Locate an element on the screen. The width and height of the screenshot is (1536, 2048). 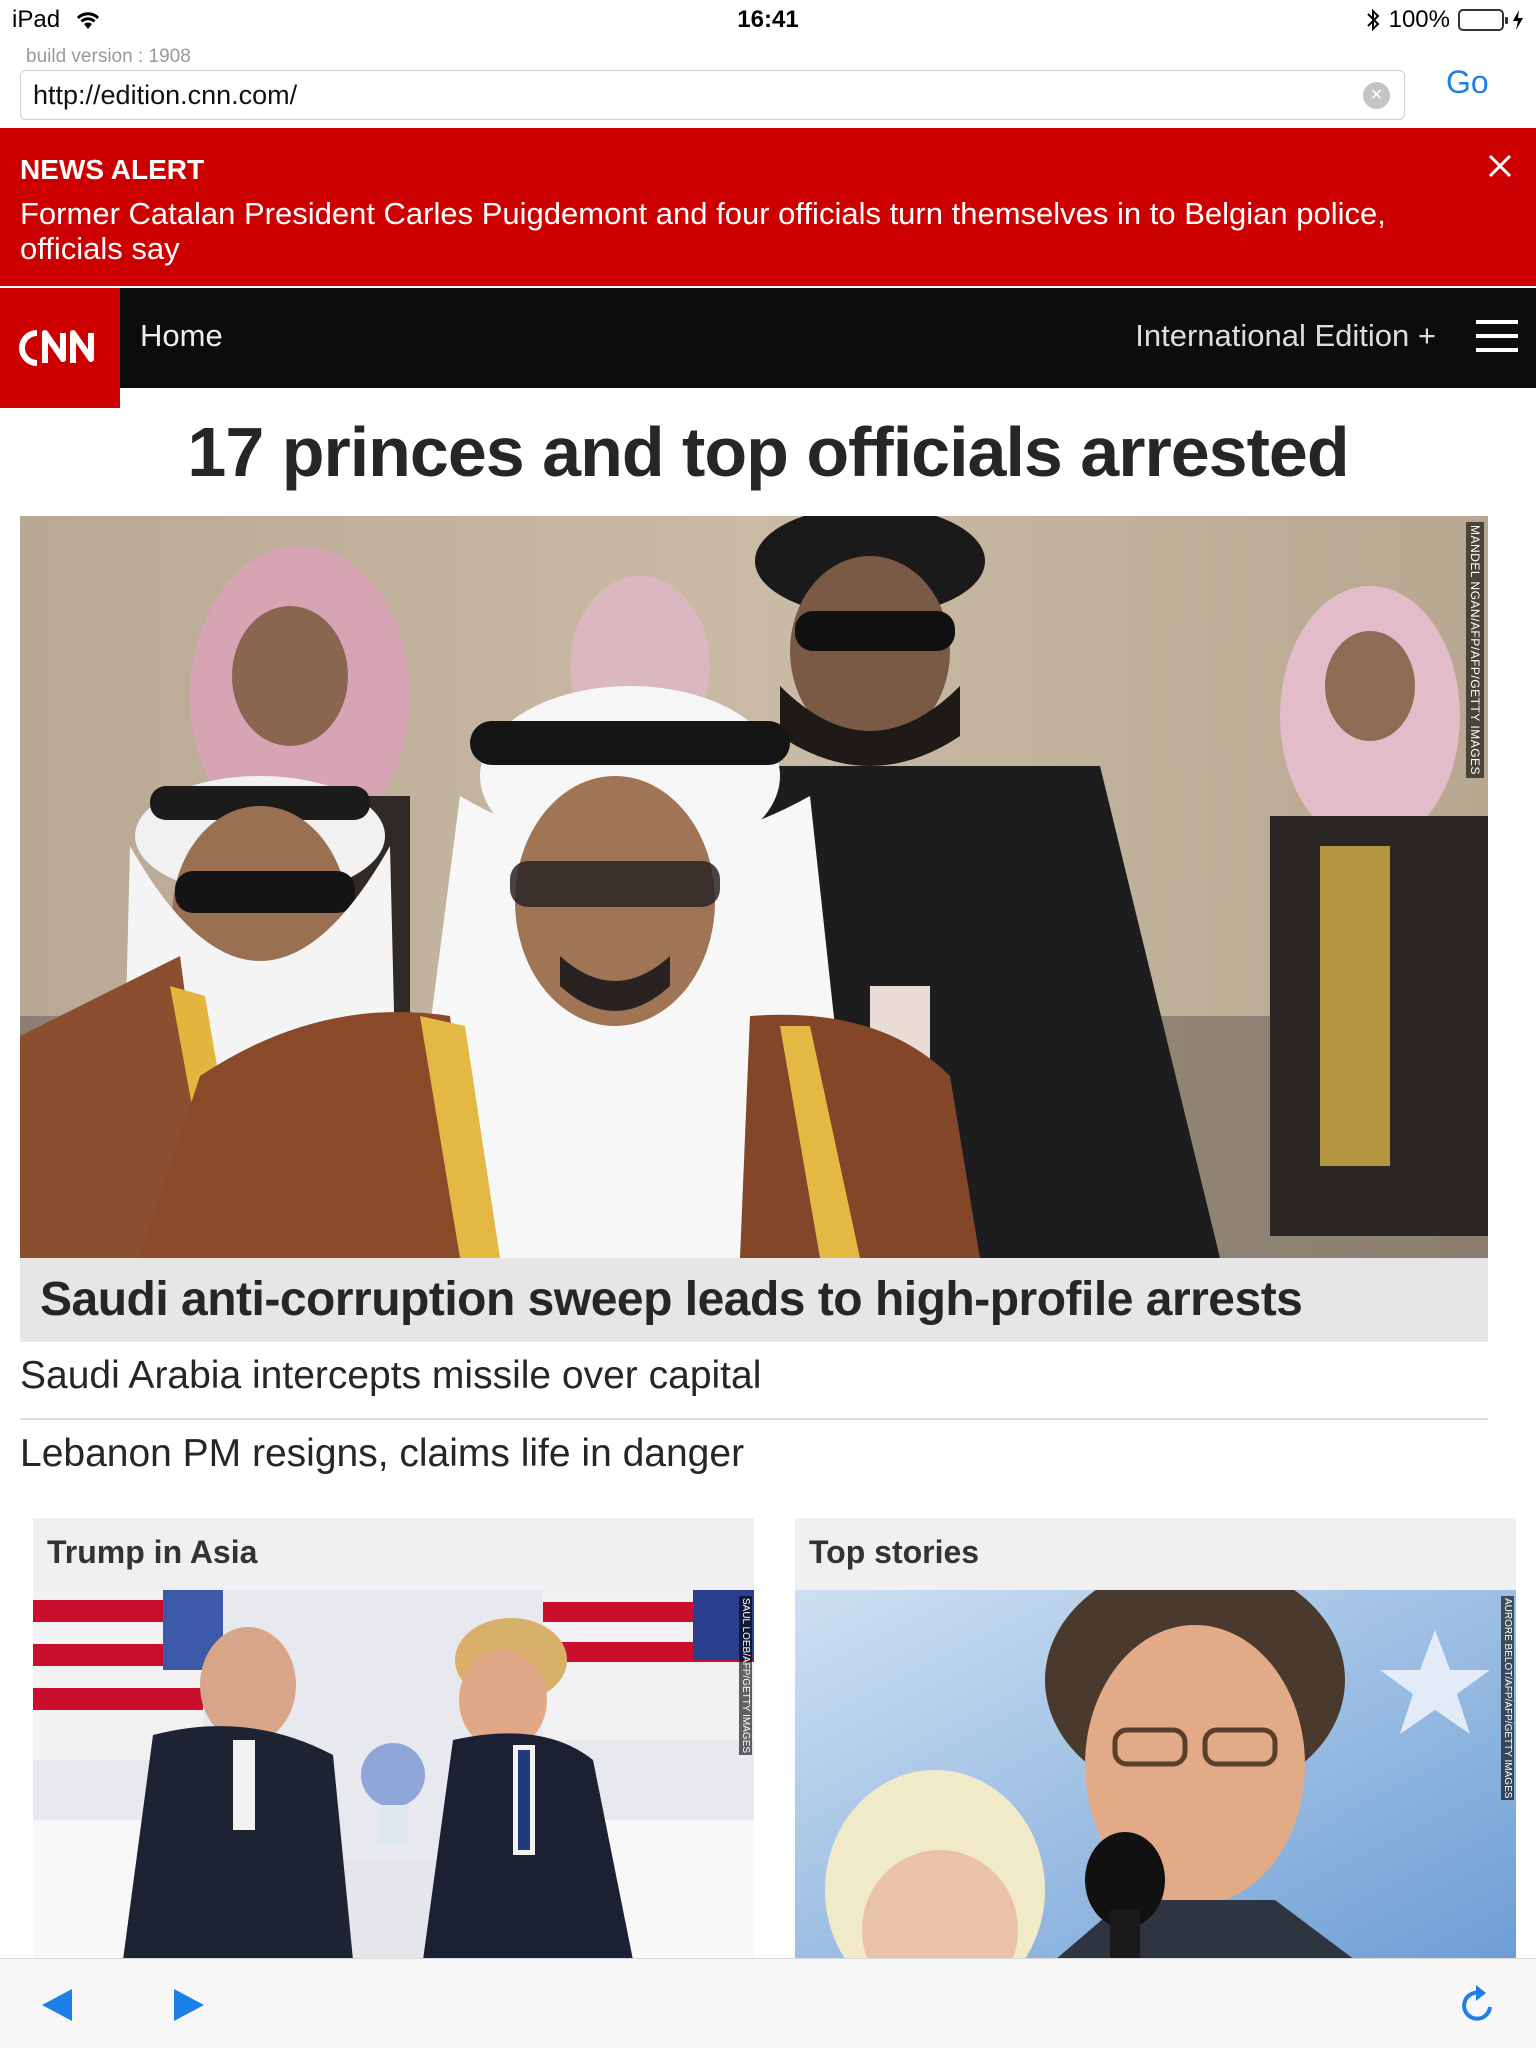
card-trump-in-asia: Trump in Asia SAUL LOEB/AFP/GETTY IMAGES is located at coordinates (393, 1739).